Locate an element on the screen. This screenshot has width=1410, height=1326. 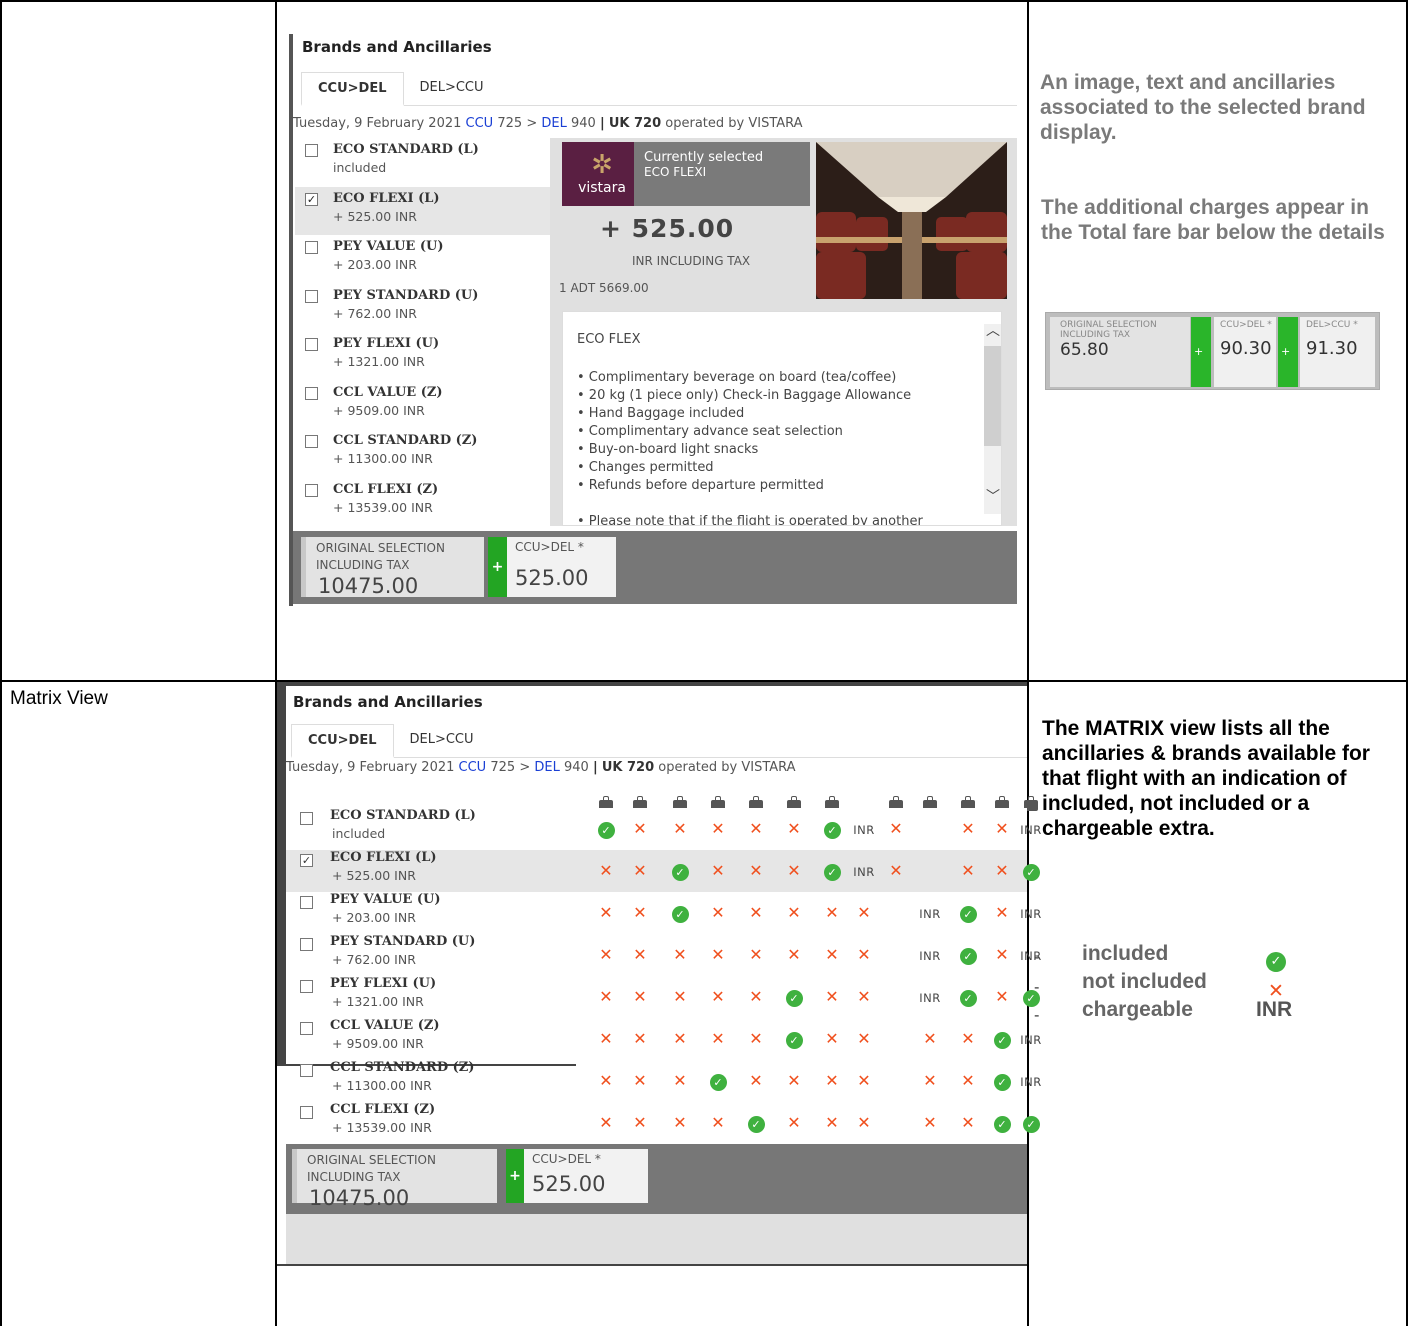
brand-option: PEY VALUE (U) + 203.00 INR is located at coordinates (422, 259).